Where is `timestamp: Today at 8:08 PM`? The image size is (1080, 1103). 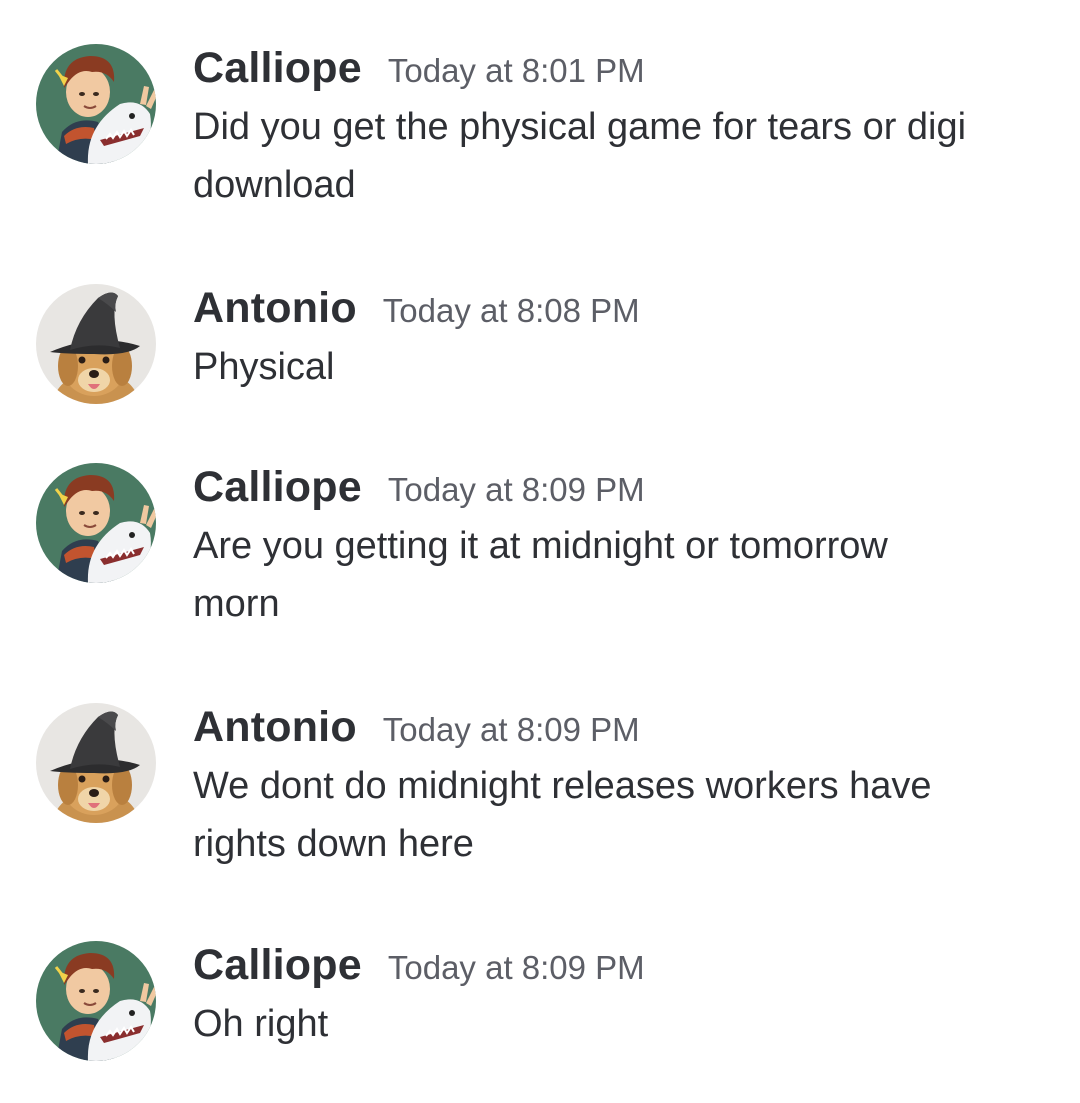 timestamp: Today at 8:08 PM is located at coordinates (511, 310).